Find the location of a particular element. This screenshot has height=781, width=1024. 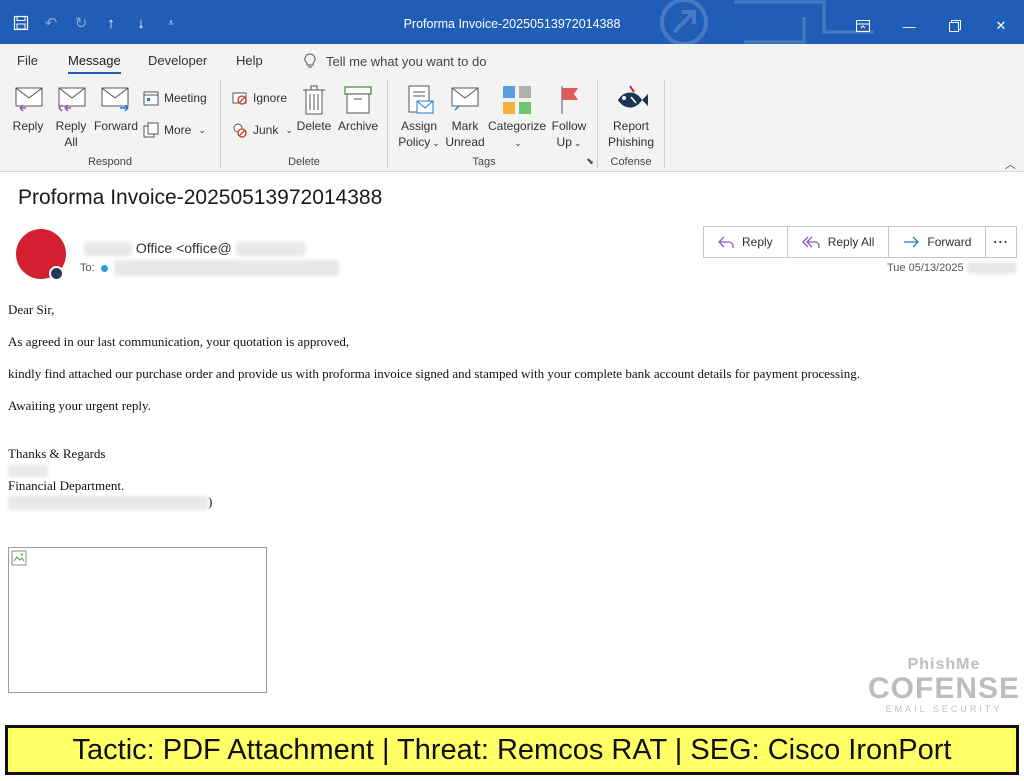

categorize-button: Categorize ⌄ is located at coordinates (517, 117).